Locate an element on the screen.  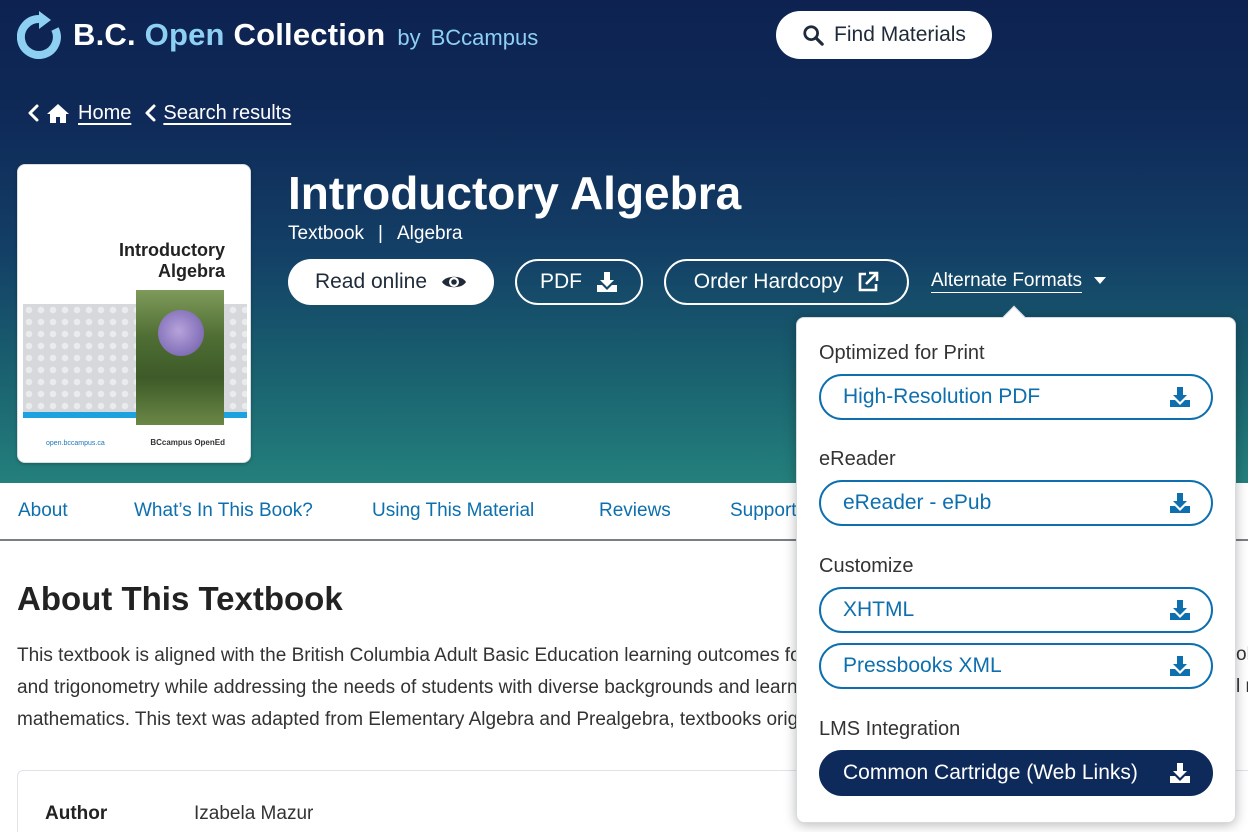
alternate-formats-toggle: Alternate Formats is located at coordinates (1018, 281).